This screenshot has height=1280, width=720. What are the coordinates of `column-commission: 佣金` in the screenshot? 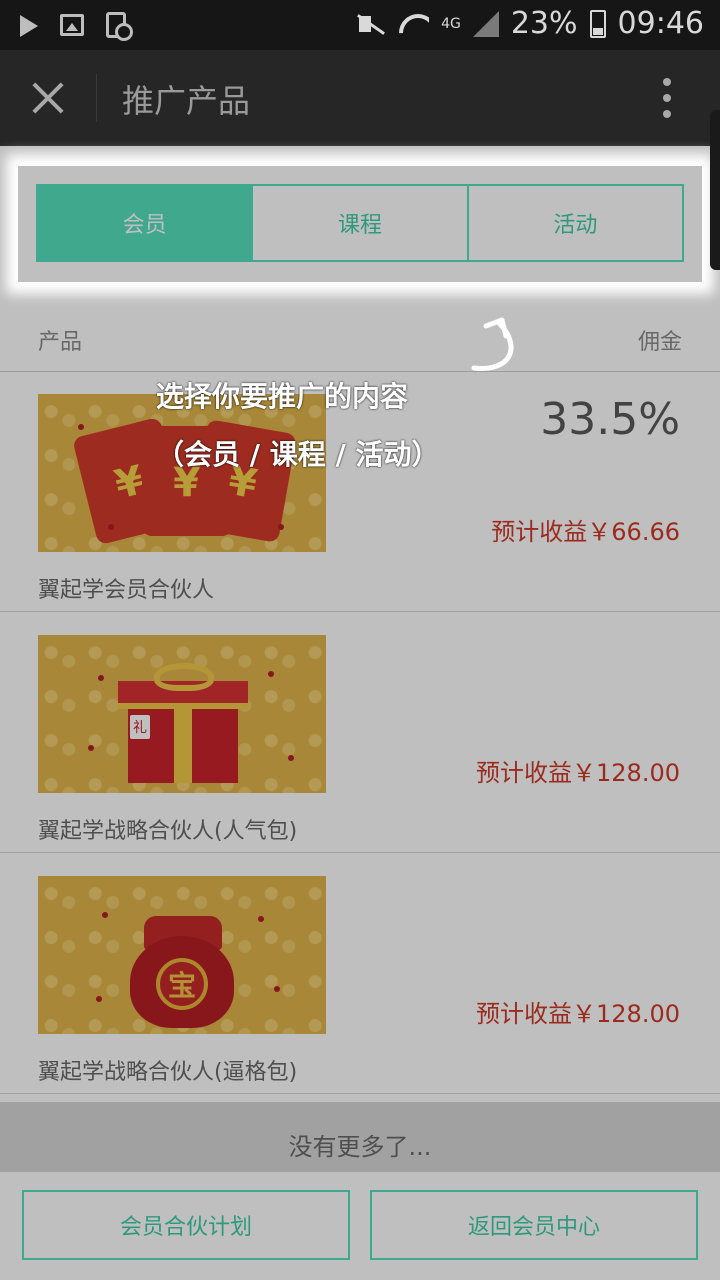 It's located at (659, 342).